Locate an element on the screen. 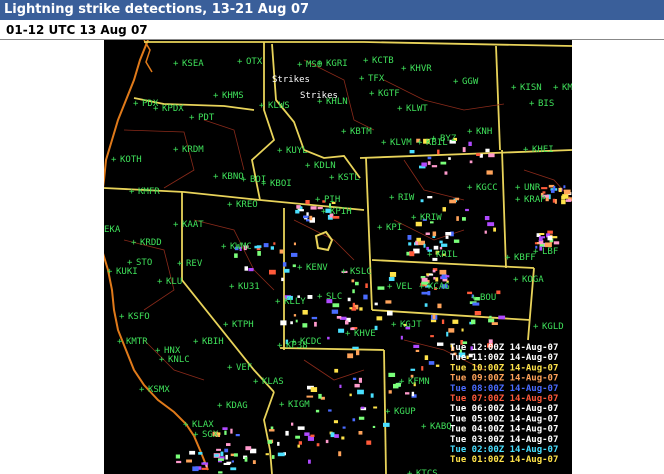  station-label: KFMN is located at coordinates (419, 382).